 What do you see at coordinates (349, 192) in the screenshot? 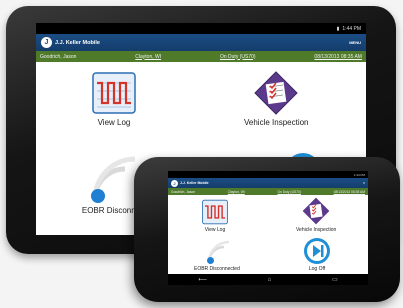
I see `phone-datetime-link: 08/13/2013 08:35 AM` at bounding box center [349, 192].